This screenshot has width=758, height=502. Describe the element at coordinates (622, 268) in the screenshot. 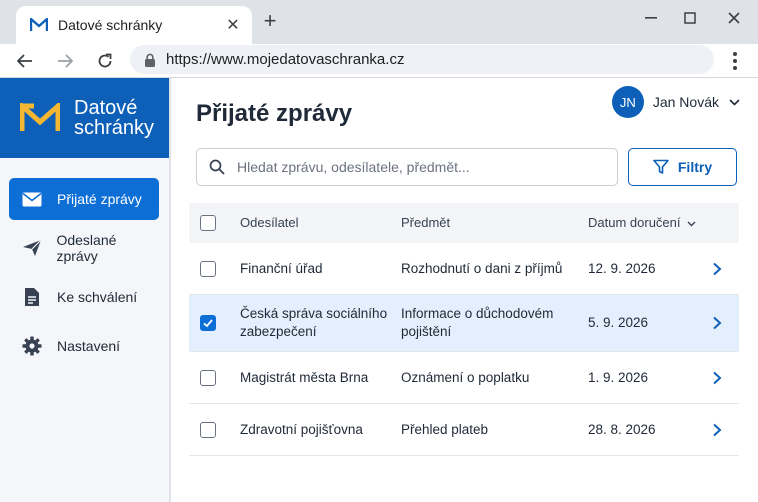

I see `row-date: 12. 9. 2026` at that location.